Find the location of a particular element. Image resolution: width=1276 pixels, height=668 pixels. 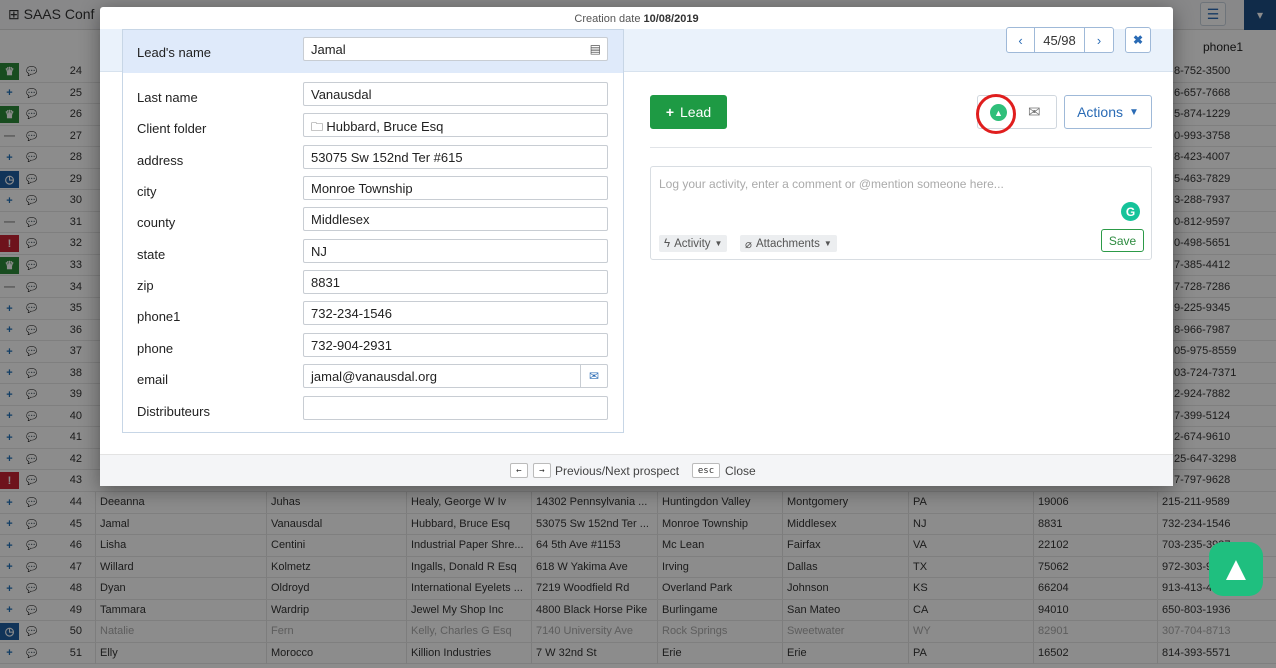

field-input: Monroe Township is located at coordinates (455, 188).